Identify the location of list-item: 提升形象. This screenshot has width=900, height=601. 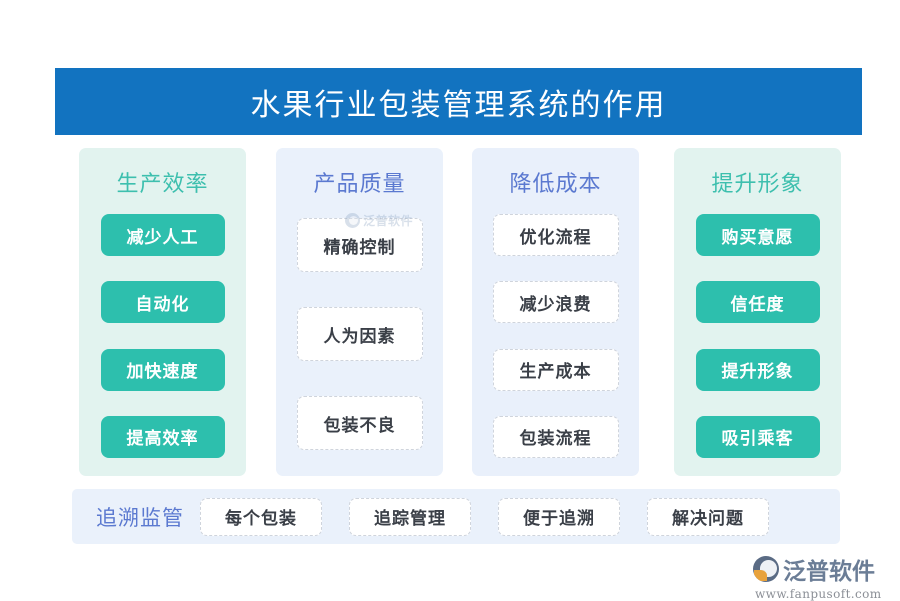
(757, 369).